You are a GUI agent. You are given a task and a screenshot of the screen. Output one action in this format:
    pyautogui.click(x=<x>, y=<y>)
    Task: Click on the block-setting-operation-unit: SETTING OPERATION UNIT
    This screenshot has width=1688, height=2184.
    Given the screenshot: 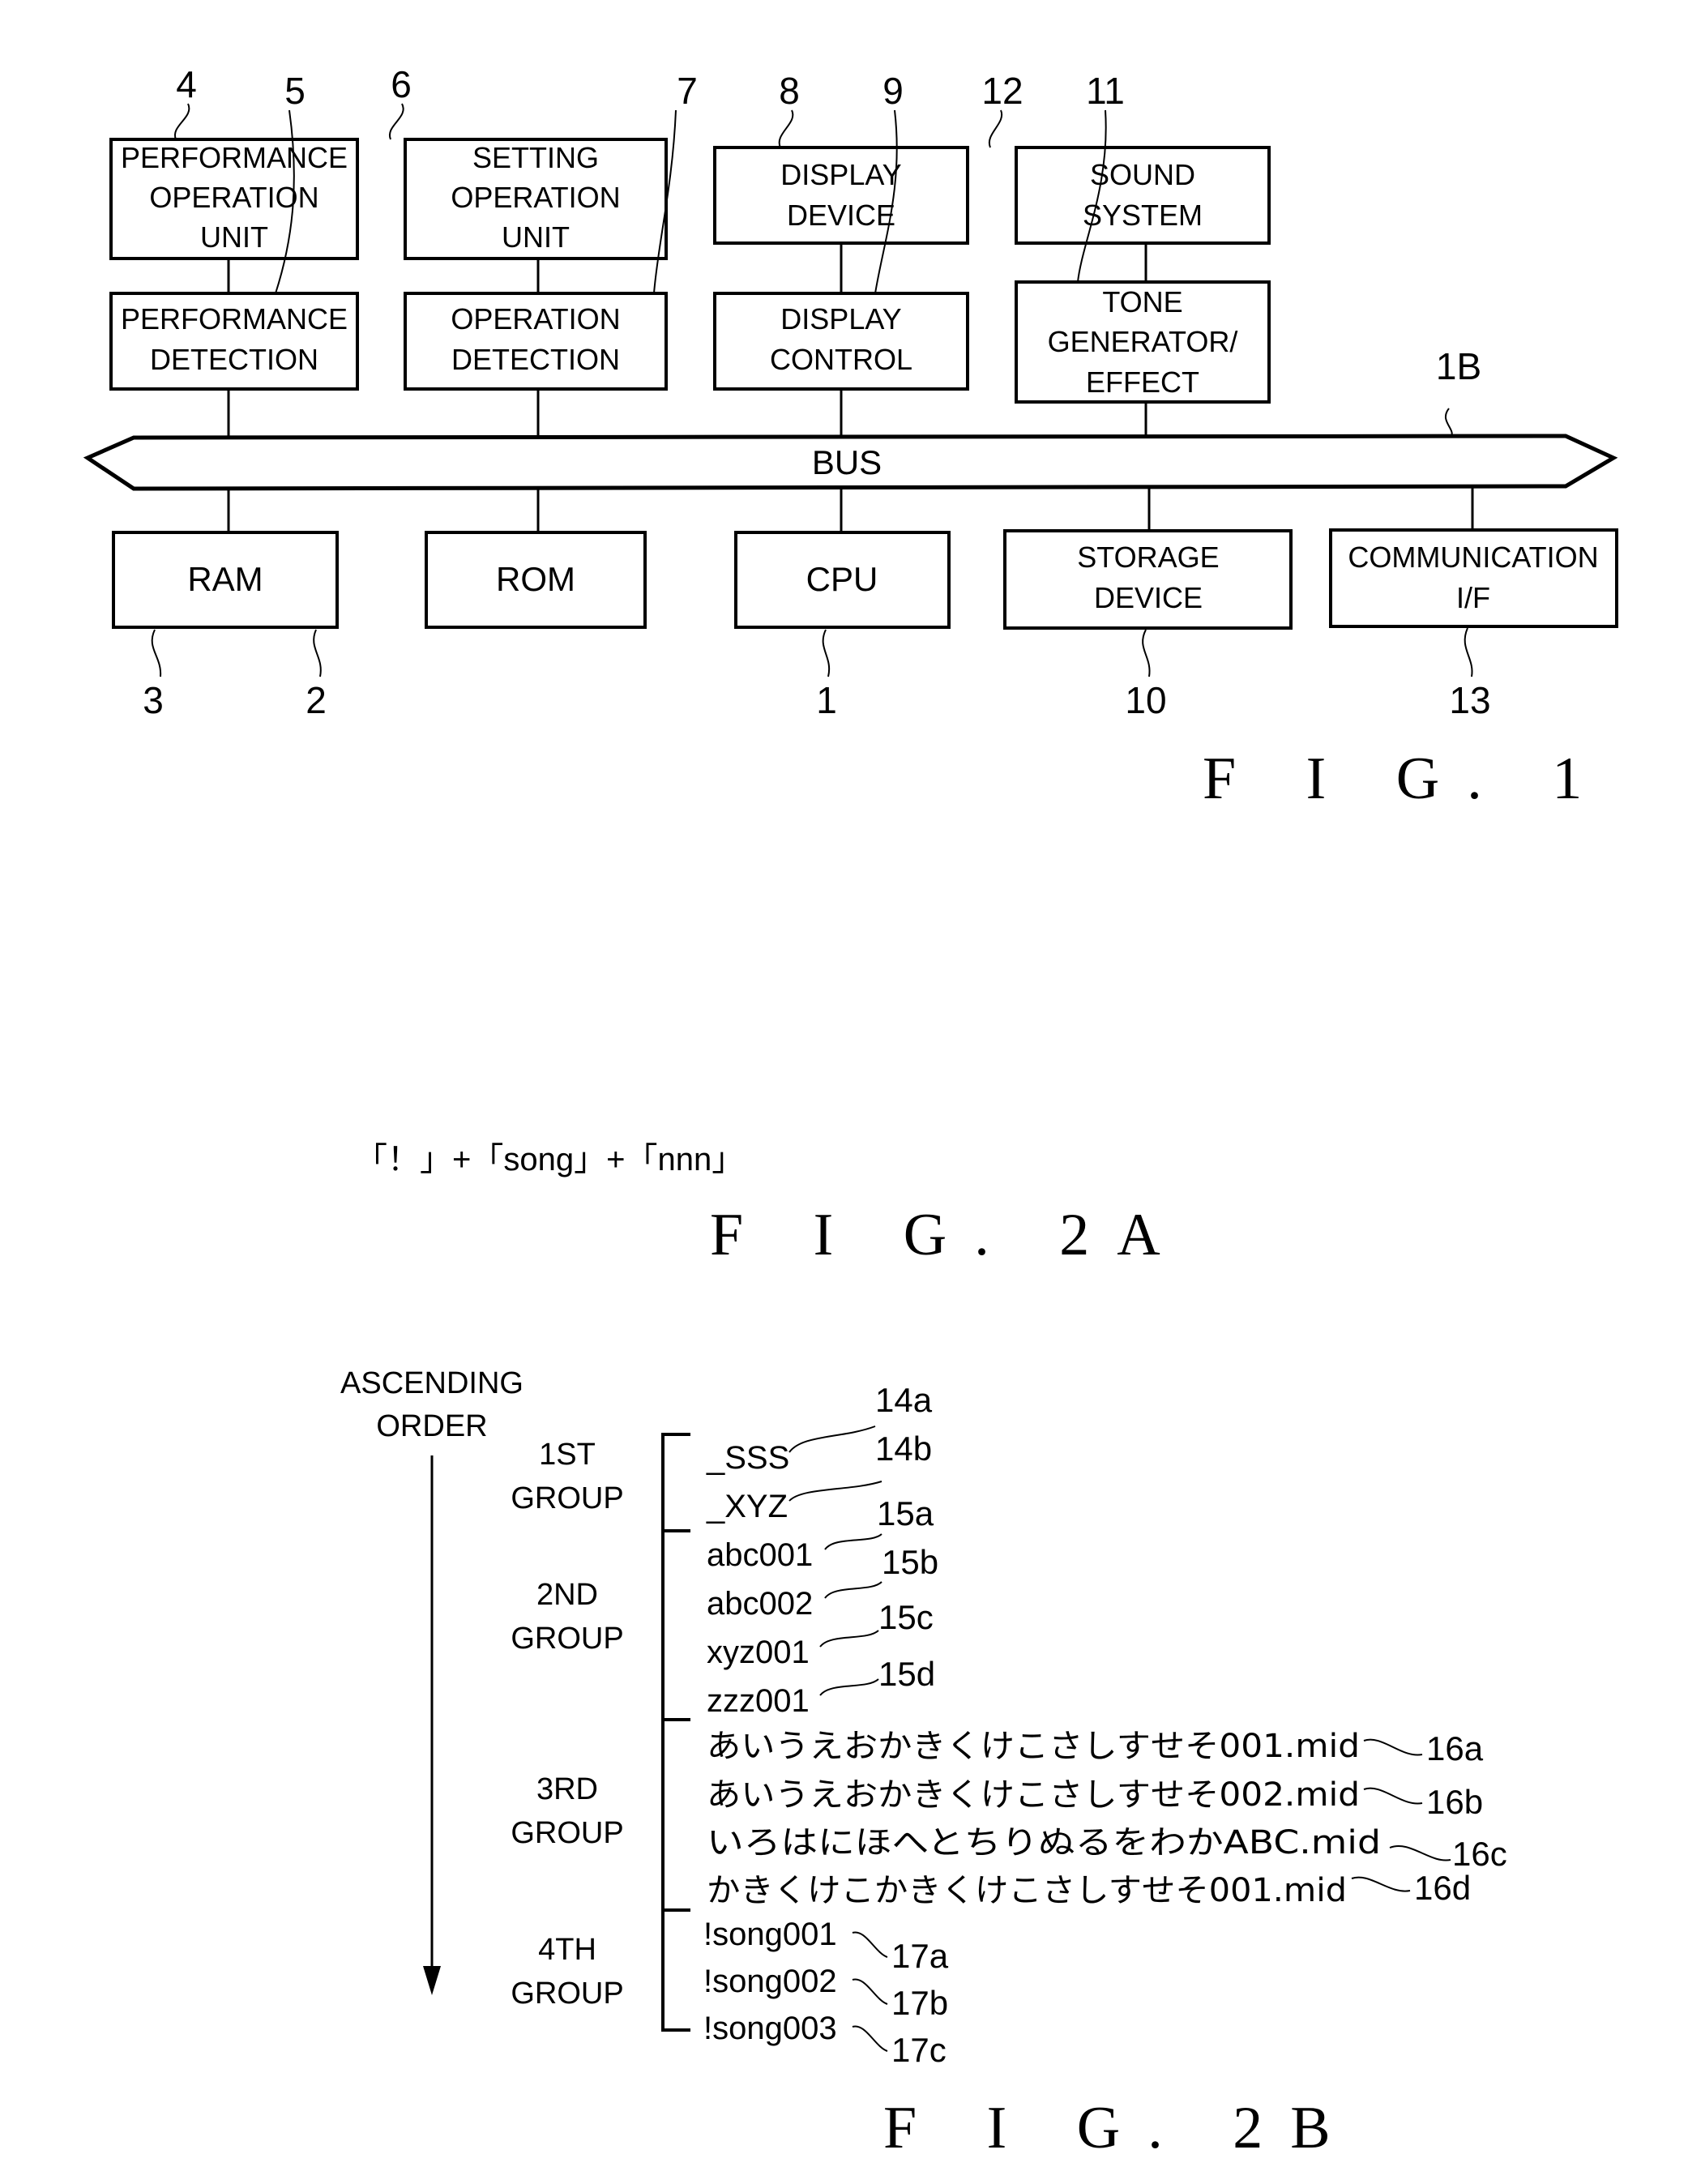 What is the action you would take?
    pyautogui.click(x=536, y=199)
    